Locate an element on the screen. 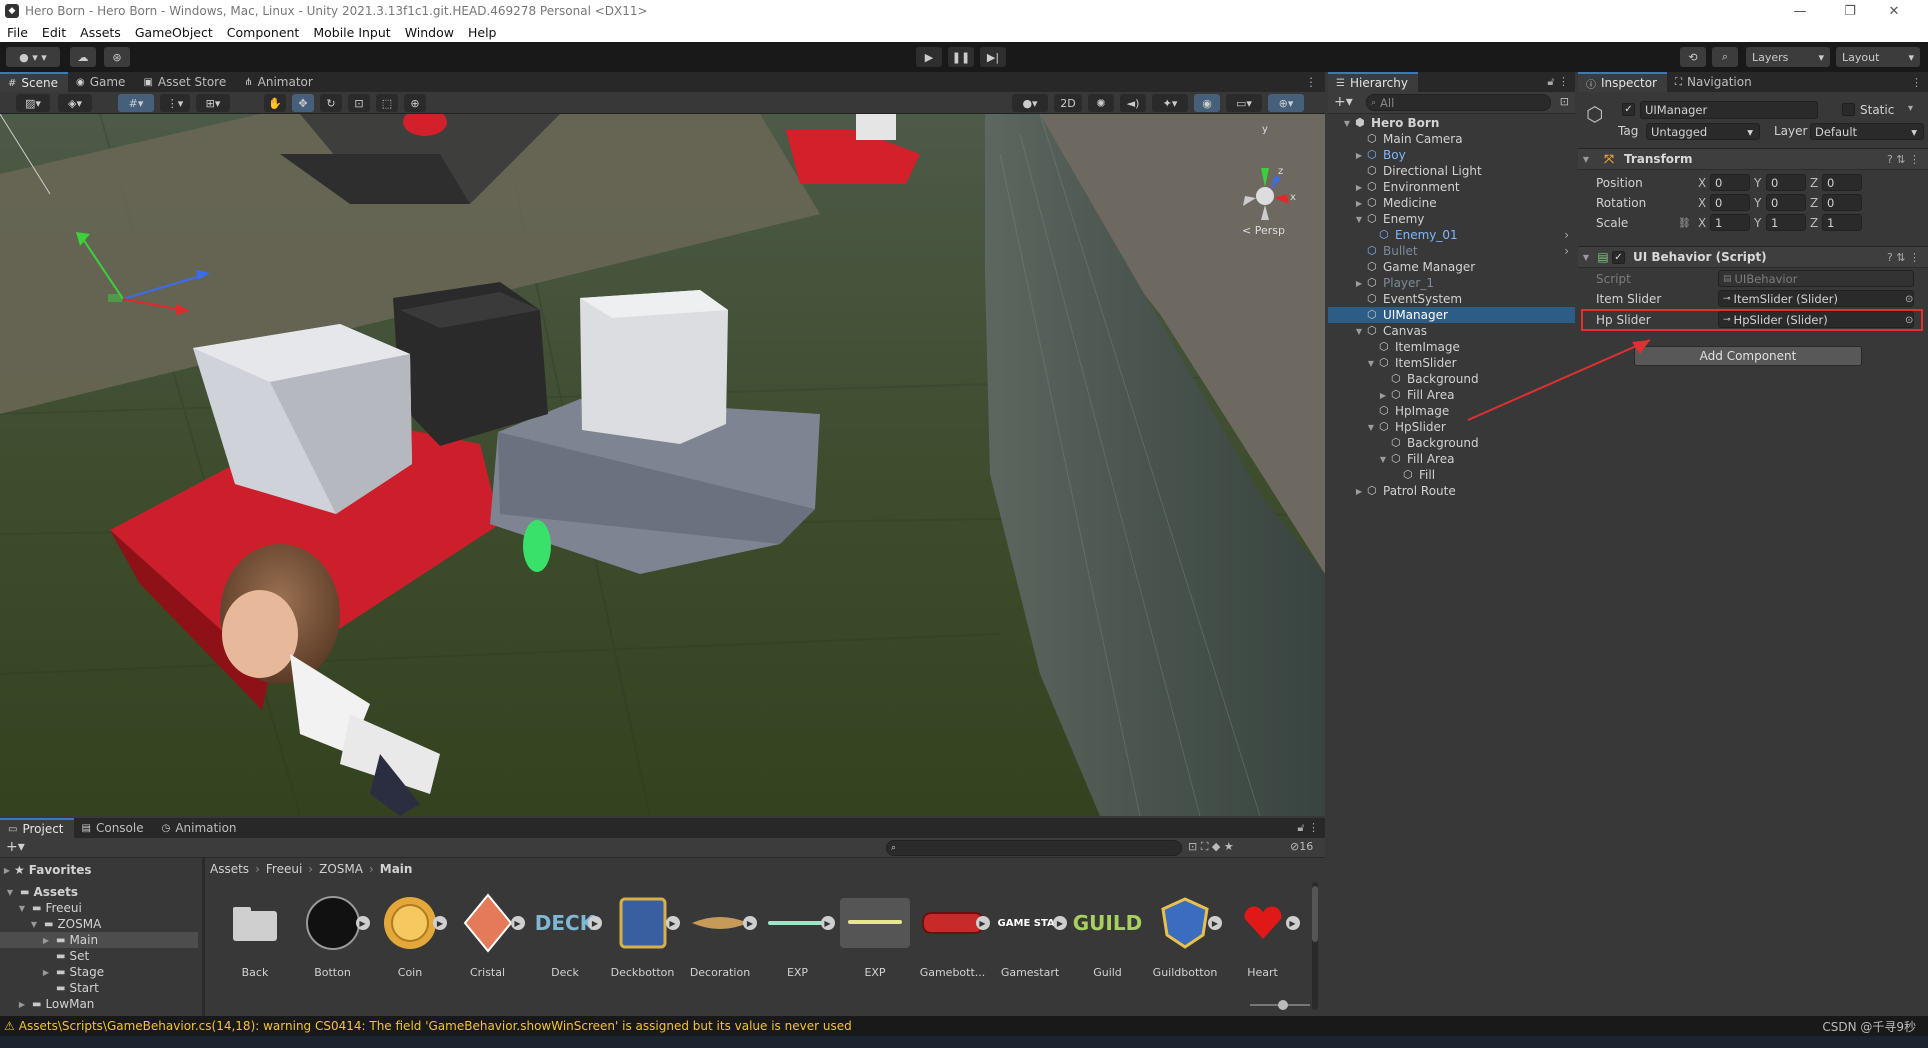 The height and width of the screenshot is (1048, 1928). shading-button: ●▾ is located at coordinates (1030, 103).